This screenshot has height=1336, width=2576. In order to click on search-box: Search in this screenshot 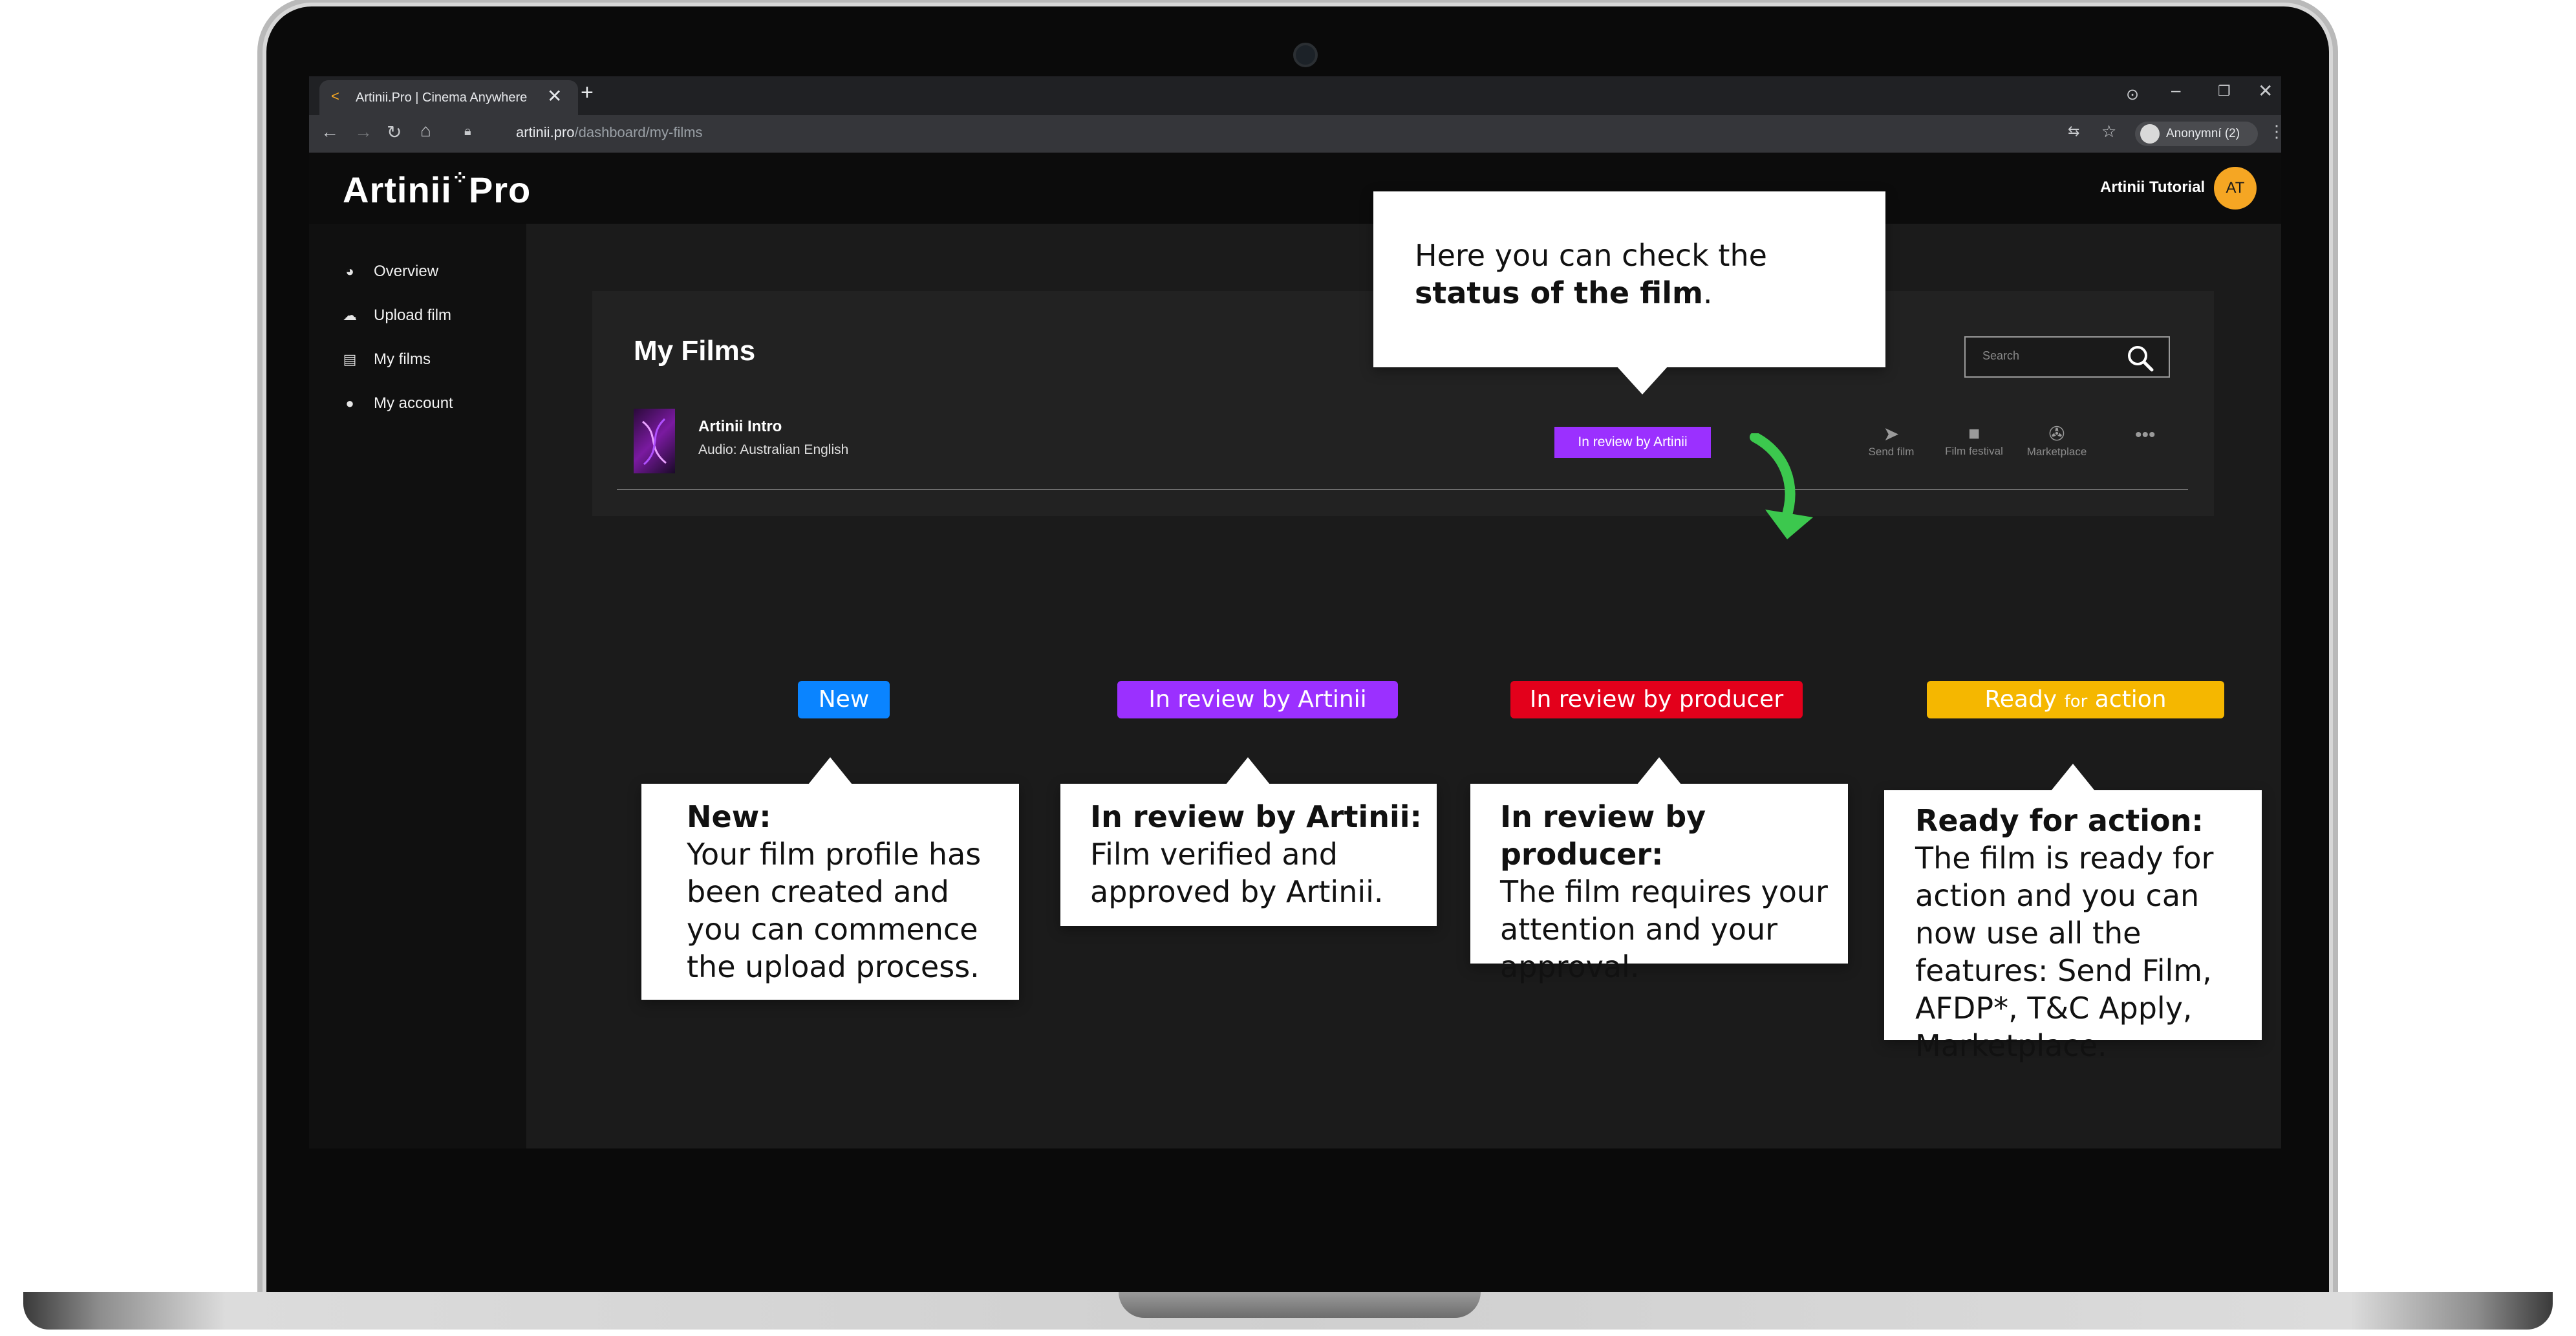, I will do `click(2067, 357)`.